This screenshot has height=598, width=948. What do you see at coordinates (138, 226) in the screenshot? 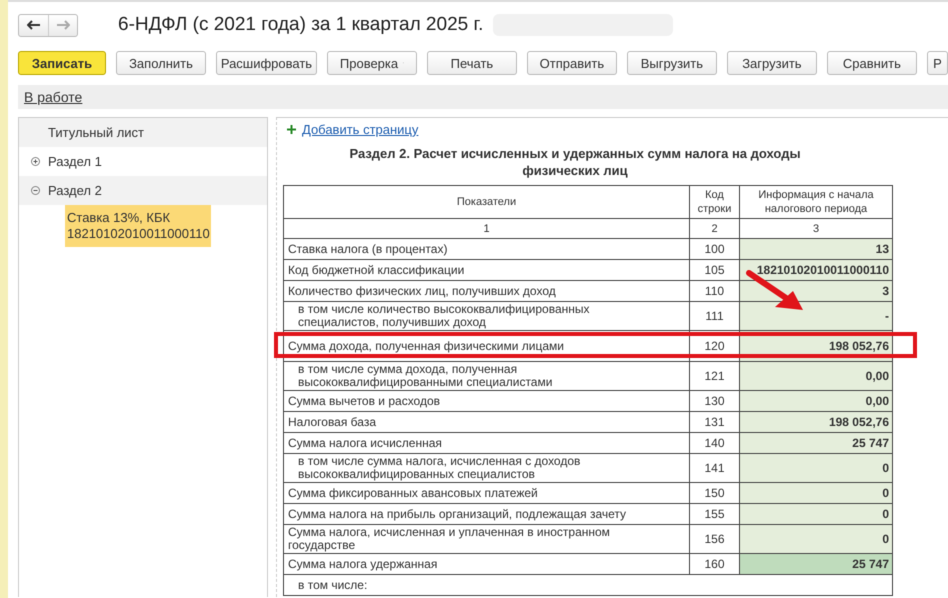
I see `tree-subitem: Ставка 13%, КБК 18210102010011000110` at bounding box center [138, 226].